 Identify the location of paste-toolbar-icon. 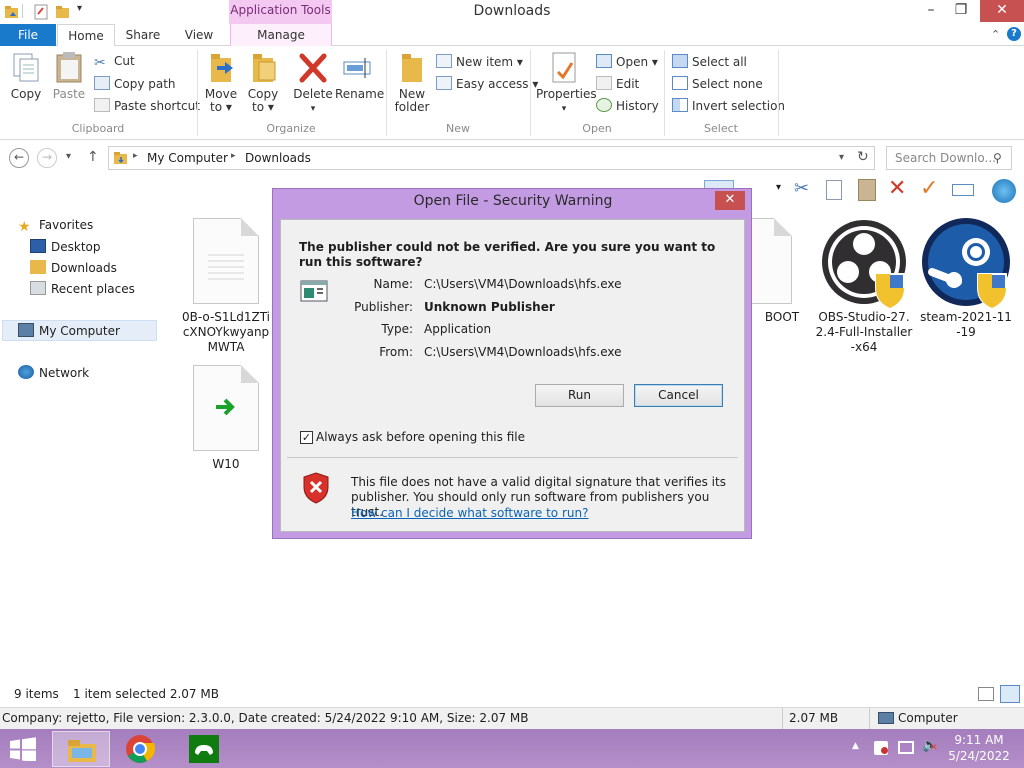
(867, 190).